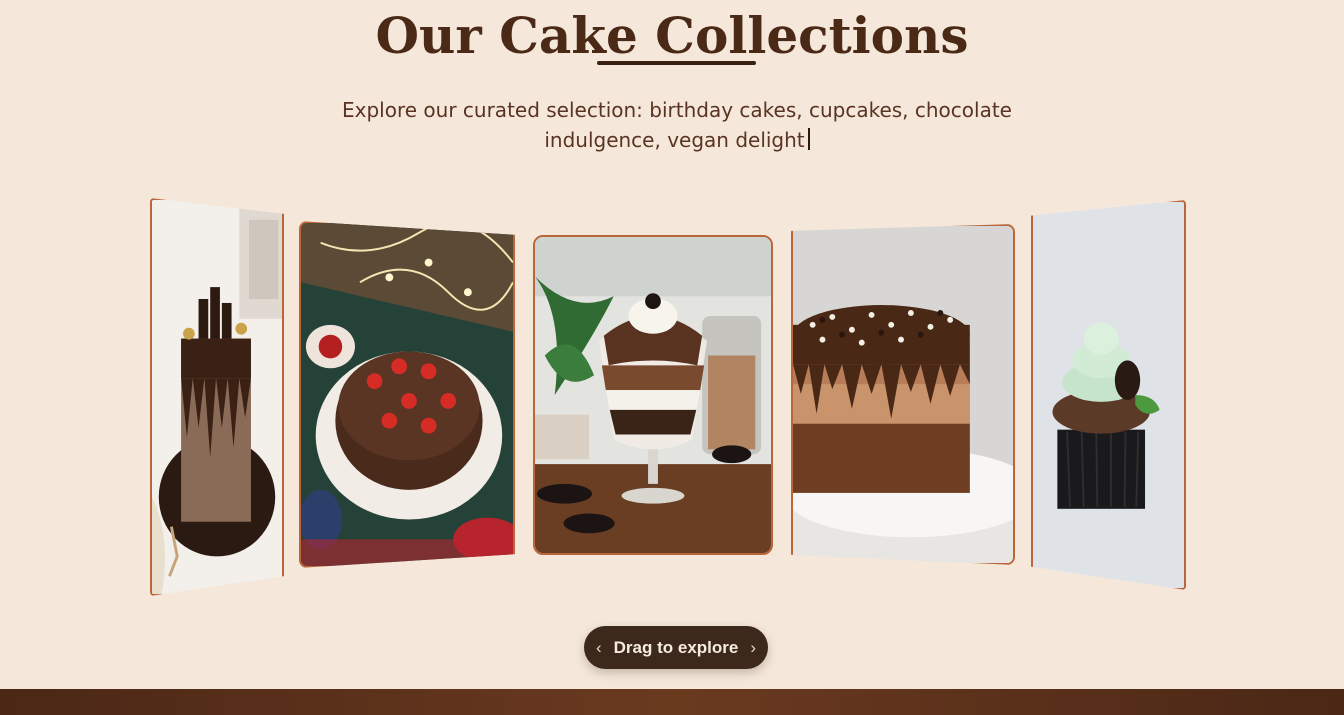 This screenshot has width=1344, height=715. I want to click on mint-cupcake-image, so click(1108, 395).